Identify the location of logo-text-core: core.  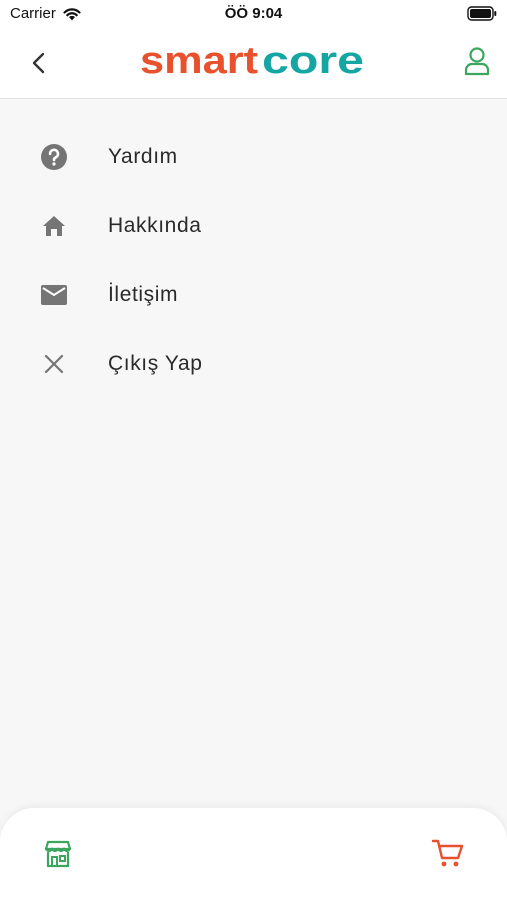
(313, 61).